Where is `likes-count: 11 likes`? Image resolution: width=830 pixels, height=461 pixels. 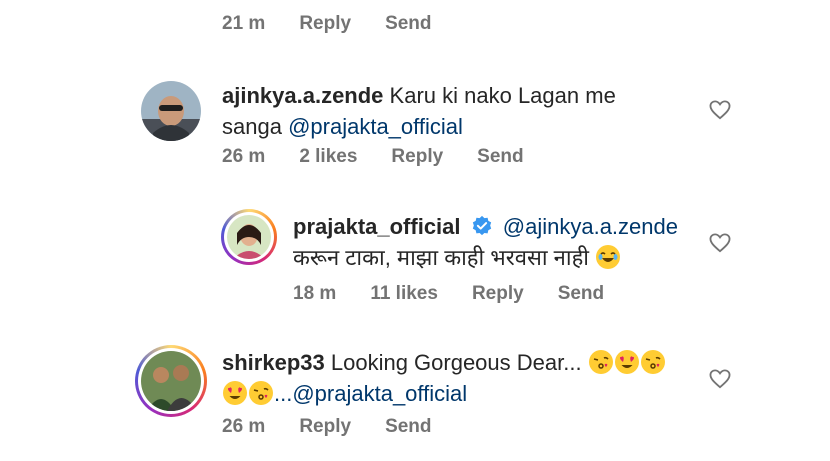 likes-count: 11 likes is located at coordinates (404, 294).